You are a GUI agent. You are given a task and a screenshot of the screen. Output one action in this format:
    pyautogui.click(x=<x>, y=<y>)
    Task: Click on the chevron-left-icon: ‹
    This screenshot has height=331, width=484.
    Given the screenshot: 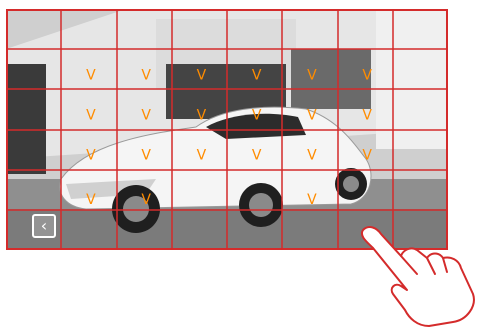 What is the action you would take?
    pyautogui.click(x=44, y=225)
    